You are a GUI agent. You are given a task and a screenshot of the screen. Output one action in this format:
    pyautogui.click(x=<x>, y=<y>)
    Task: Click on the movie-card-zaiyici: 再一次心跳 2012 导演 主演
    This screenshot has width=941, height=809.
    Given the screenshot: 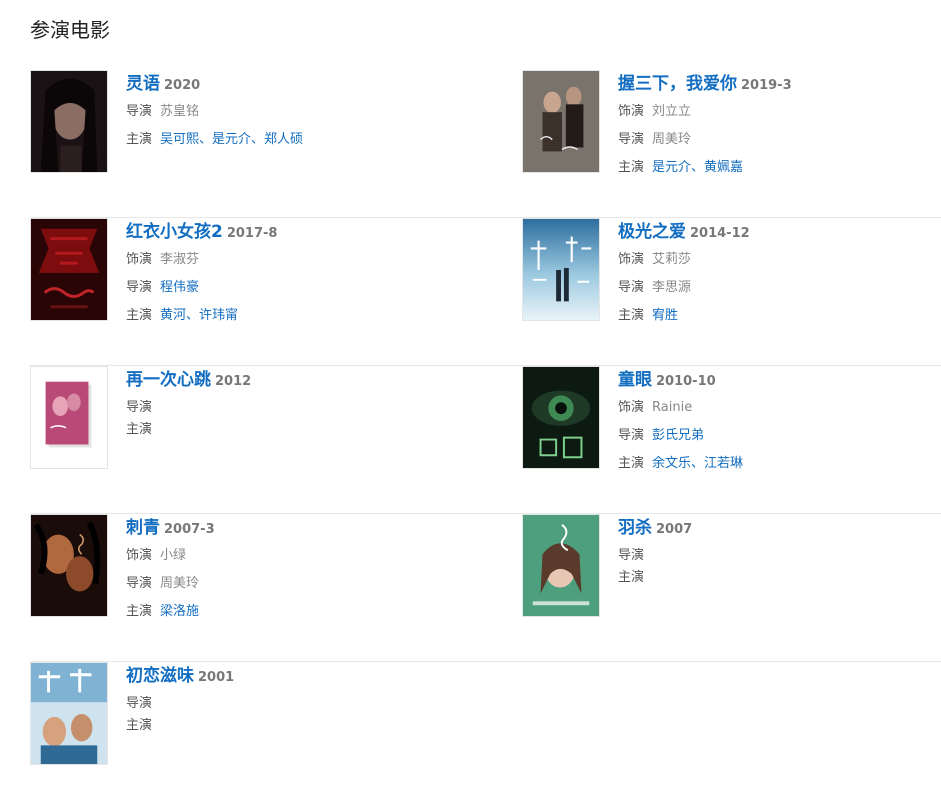 What is the action you would take?
    pyautogui.click(x=250, y=426)
    